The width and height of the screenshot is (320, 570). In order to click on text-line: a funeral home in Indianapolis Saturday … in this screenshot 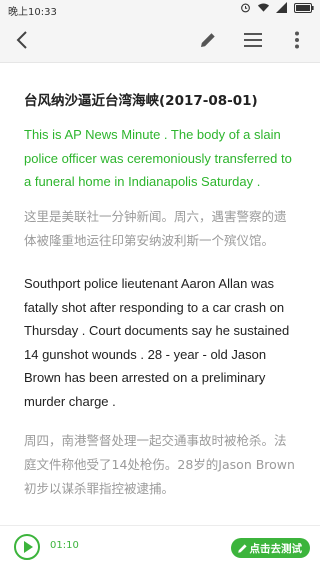, I will do `click(142, 181)`.